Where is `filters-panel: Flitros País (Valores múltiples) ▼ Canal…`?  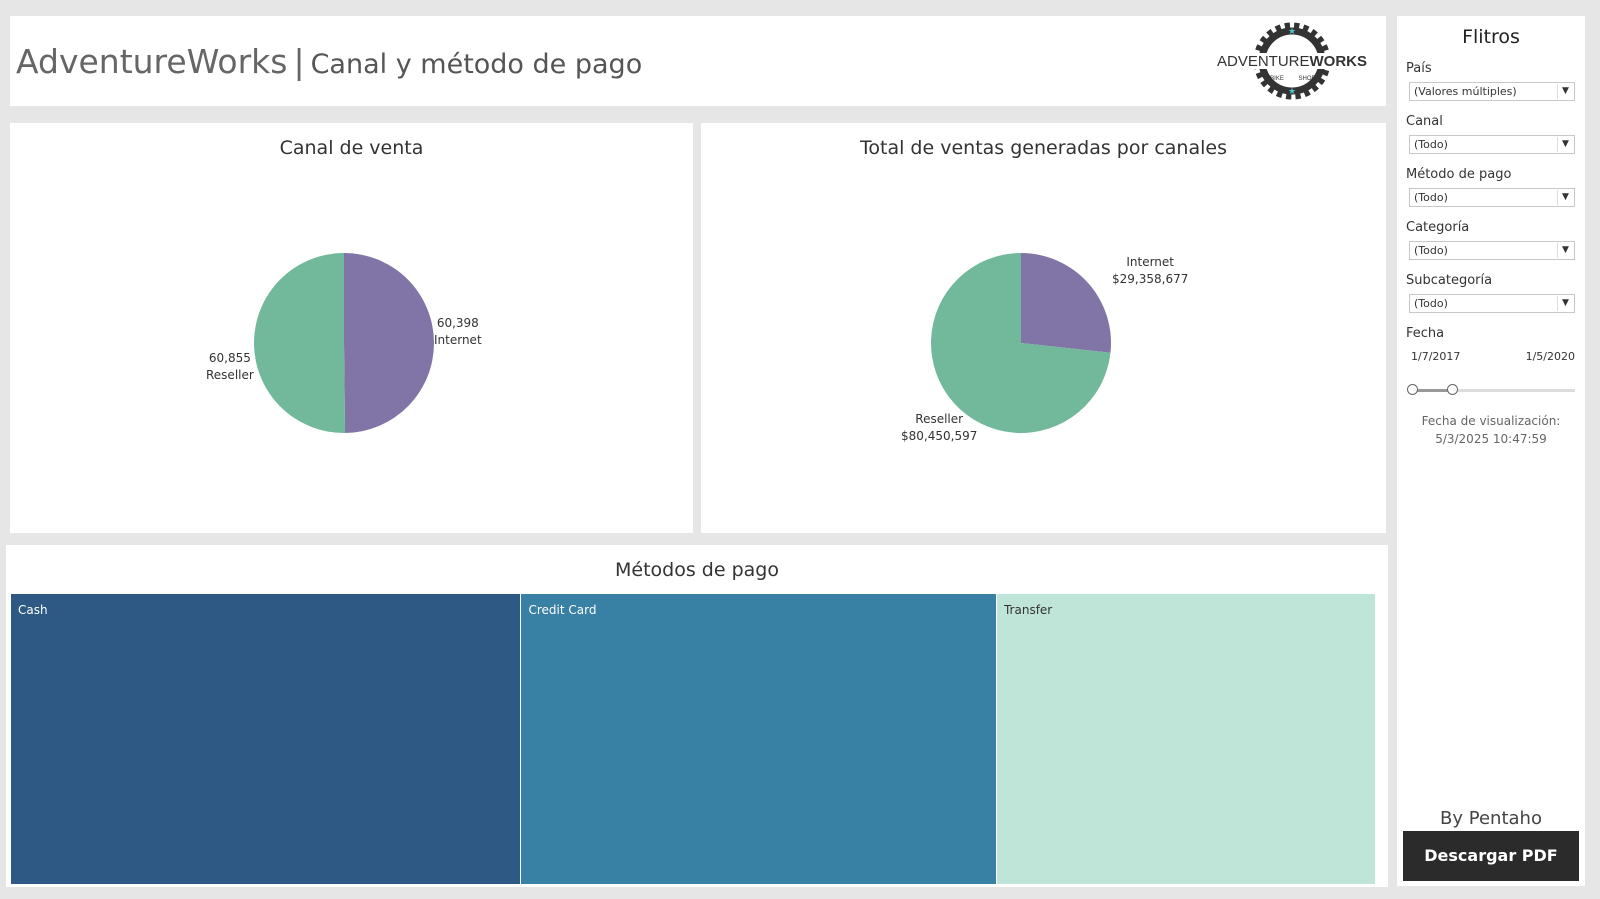 filters-panel: Flitros País (Valores múltiples) ▼ Canal… is located at coordinates (1491, 451).